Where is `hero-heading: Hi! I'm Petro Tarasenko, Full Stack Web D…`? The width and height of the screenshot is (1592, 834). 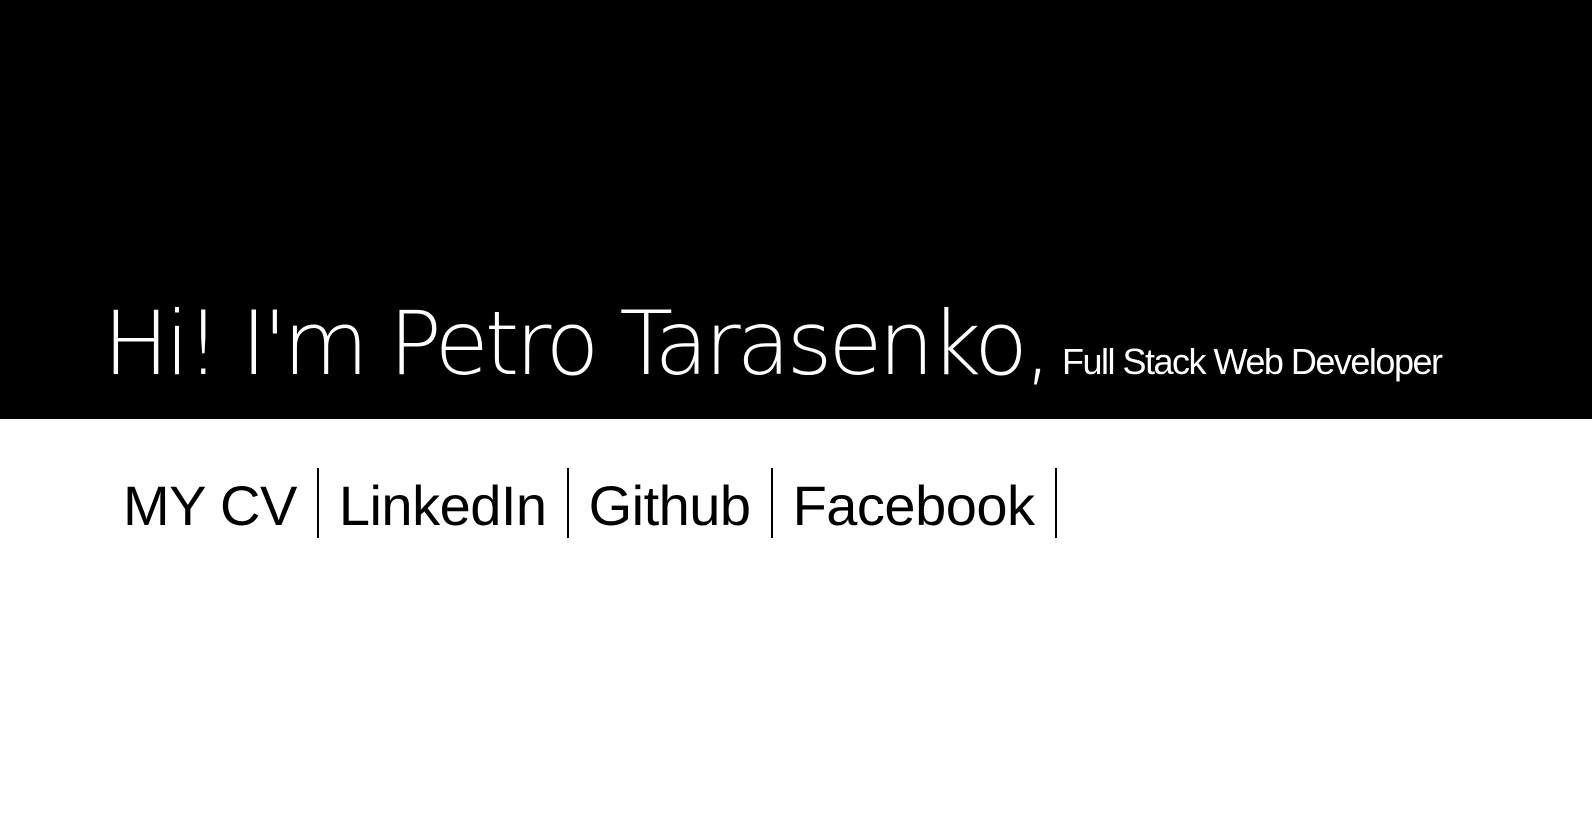
hero-heading: Hi! I'm Petro Tarasenko, Full Stack Web D… is located at coordinates (773, 344).